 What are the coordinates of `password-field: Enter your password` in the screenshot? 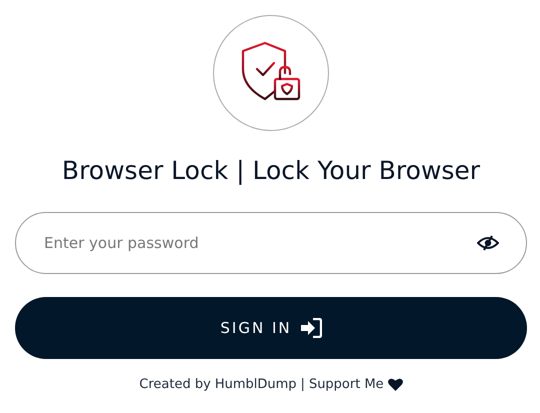 It's located at (271, 243).